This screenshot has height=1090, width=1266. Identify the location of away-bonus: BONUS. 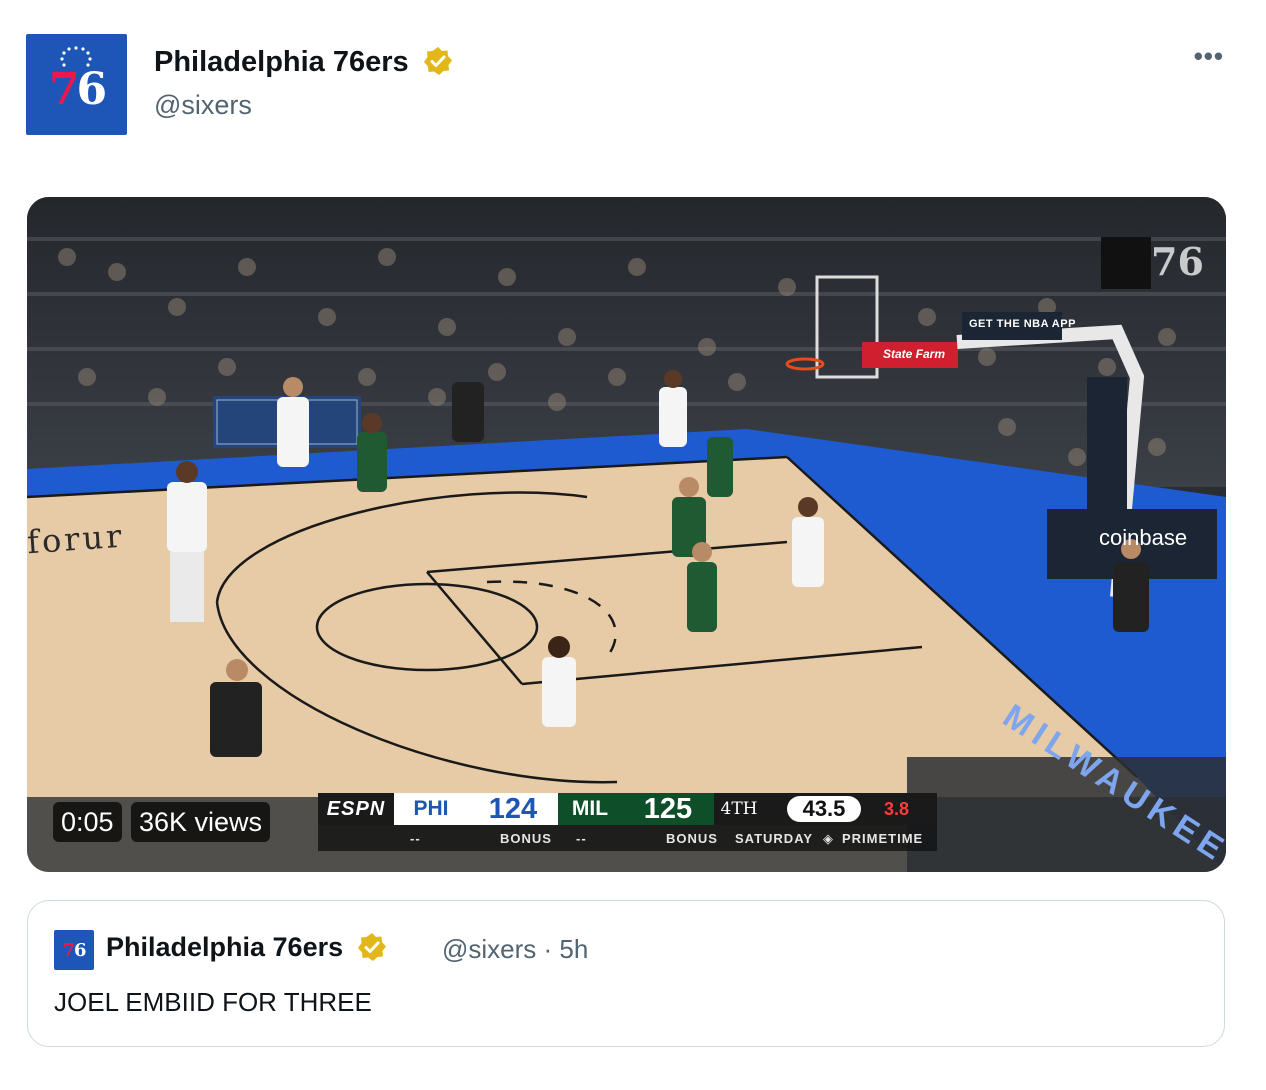
(692, 838).